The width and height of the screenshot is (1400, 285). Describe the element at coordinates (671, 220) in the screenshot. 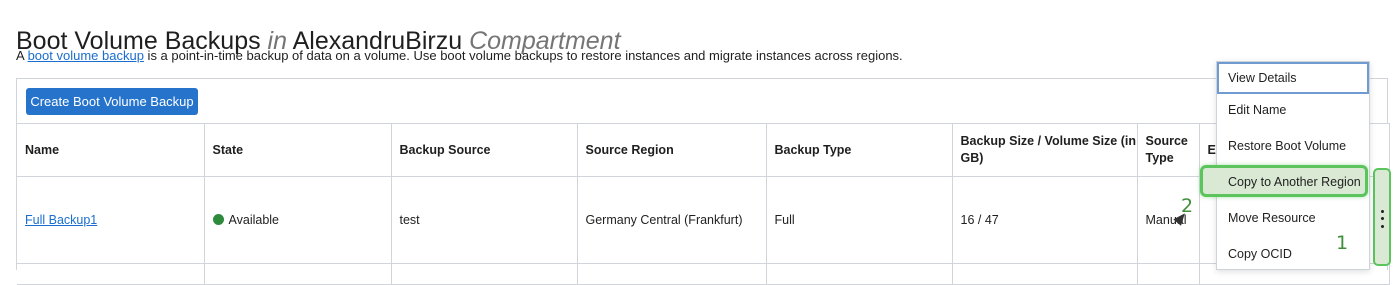

I see `source-region-cell: Germany Central (Frankfurt)` at that location.